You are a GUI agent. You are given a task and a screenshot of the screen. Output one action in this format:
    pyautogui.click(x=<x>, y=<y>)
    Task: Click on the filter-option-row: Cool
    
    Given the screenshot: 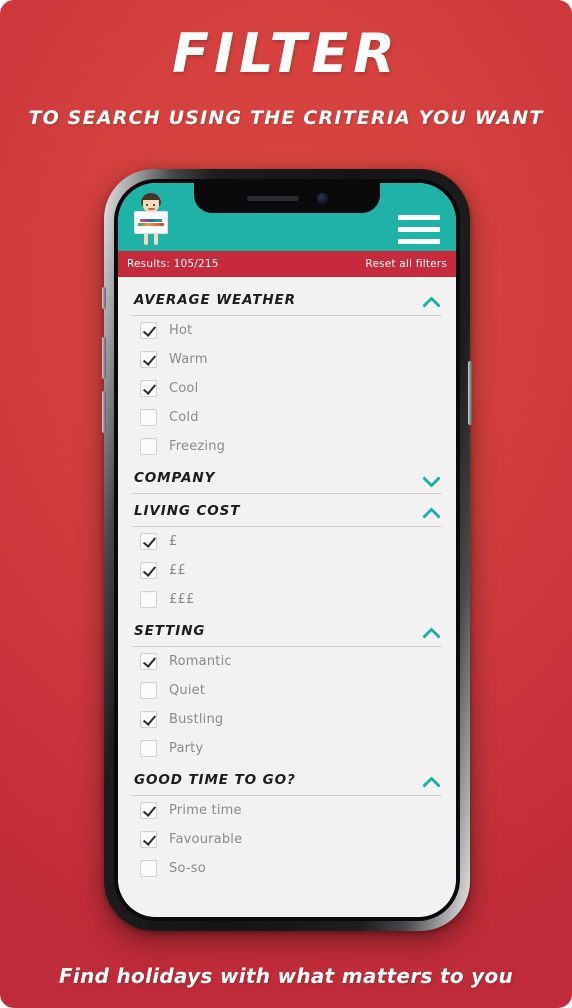 What is the action you would take?
    pyautogui.click(x=287, y=388)
    